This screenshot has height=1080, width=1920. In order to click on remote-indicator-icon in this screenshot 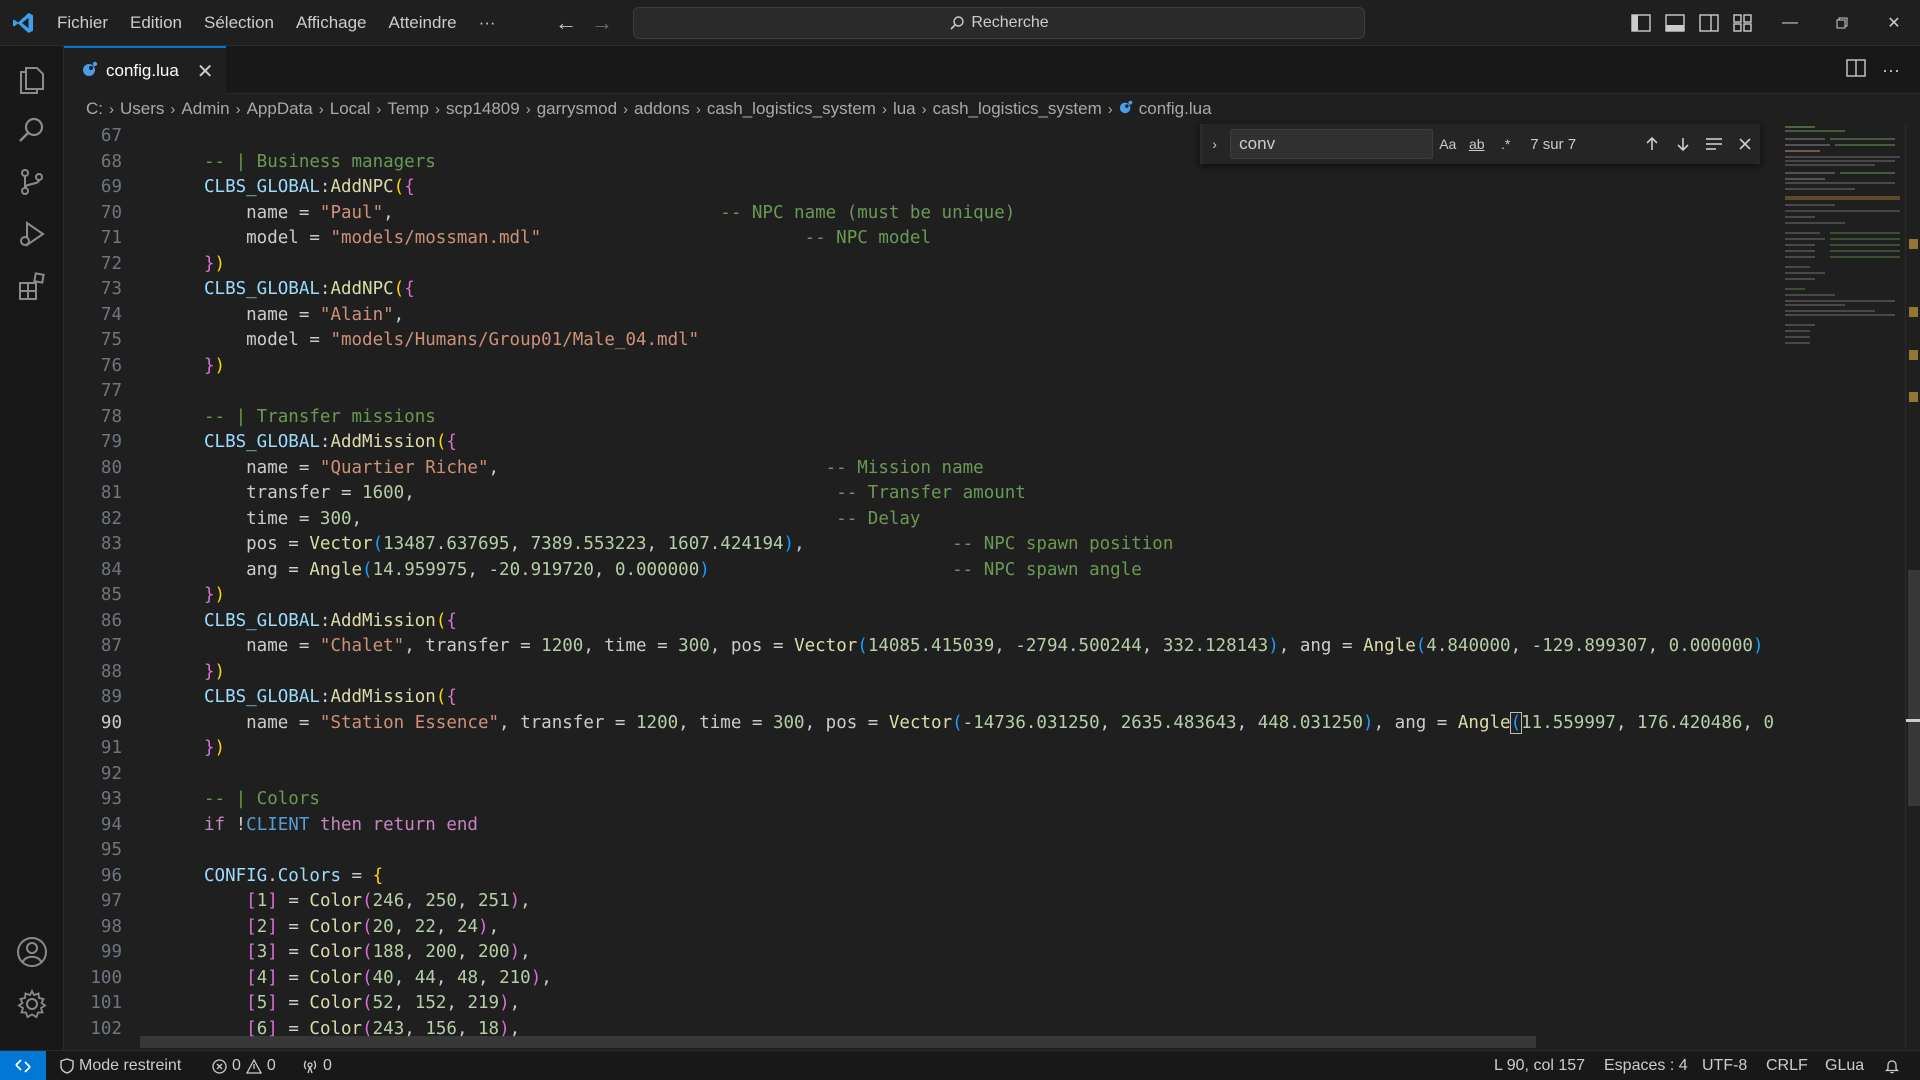, I will do `click(23, 1065)`.